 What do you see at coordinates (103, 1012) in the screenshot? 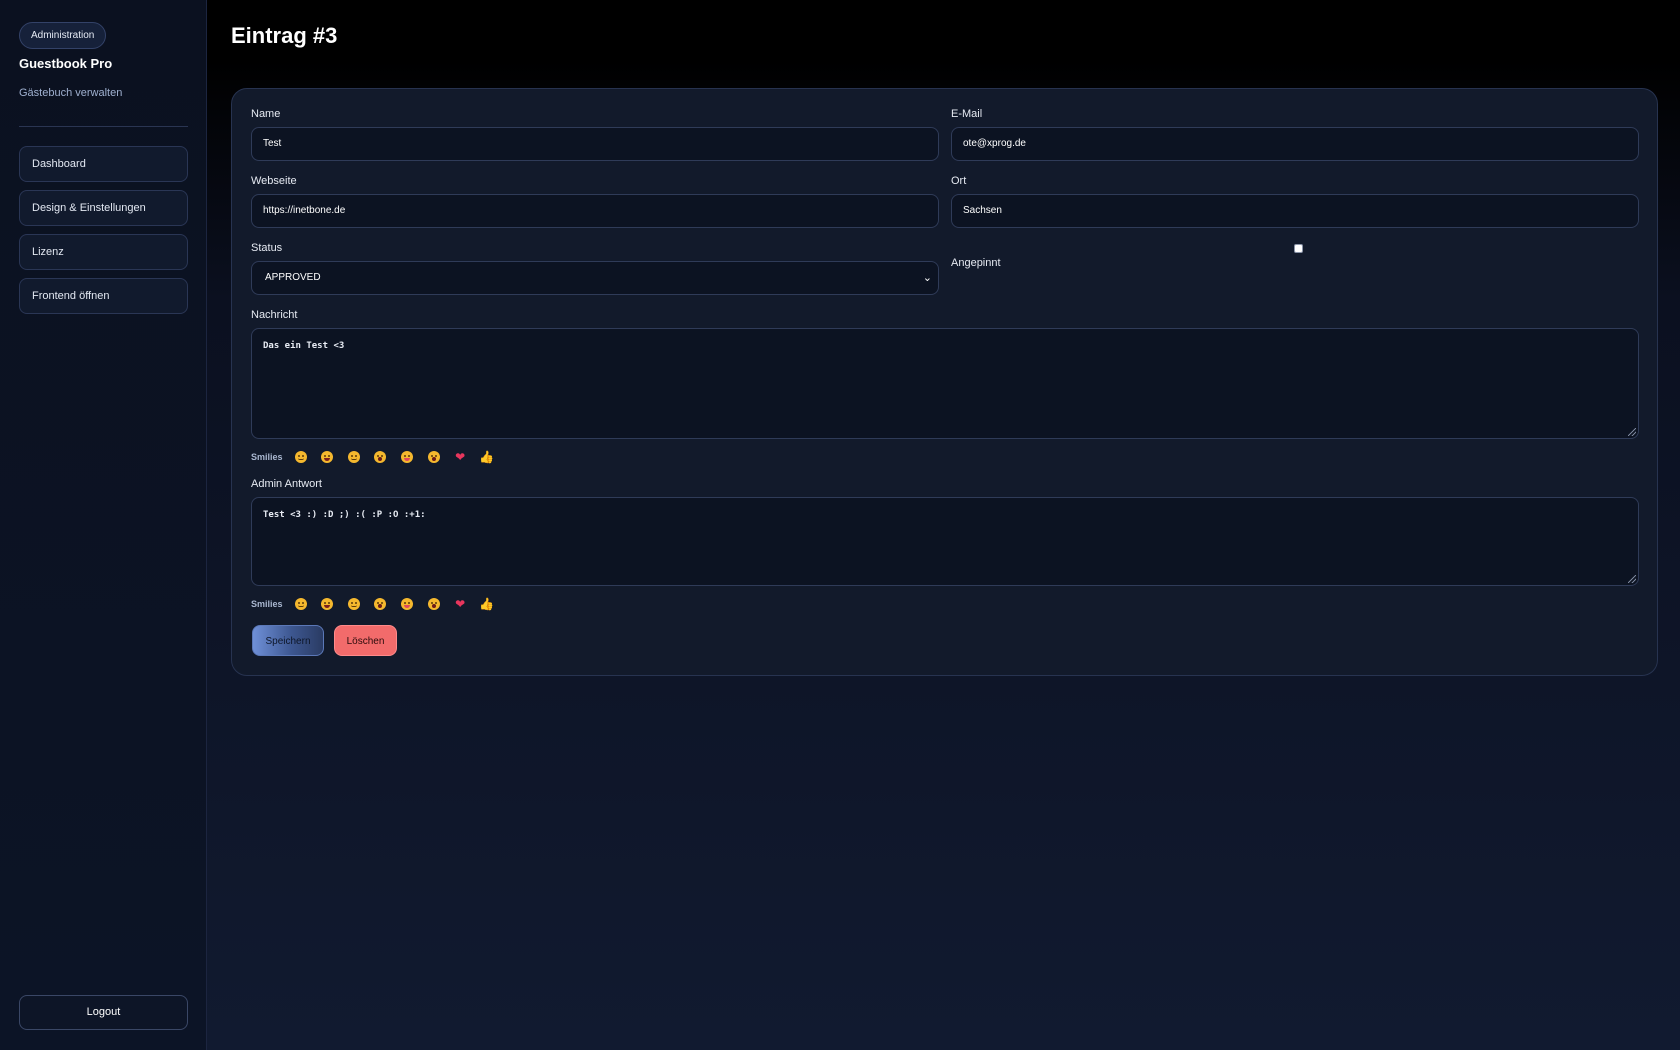
I see `logout-button: Logout` at bounding box center [103, 1012].